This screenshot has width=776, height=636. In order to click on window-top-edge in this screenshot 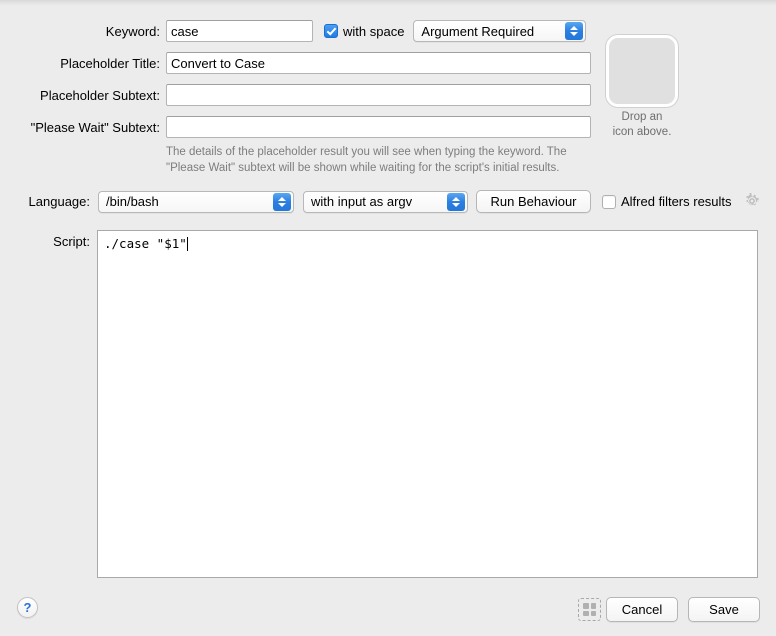, I will do `click(388, 3)`.